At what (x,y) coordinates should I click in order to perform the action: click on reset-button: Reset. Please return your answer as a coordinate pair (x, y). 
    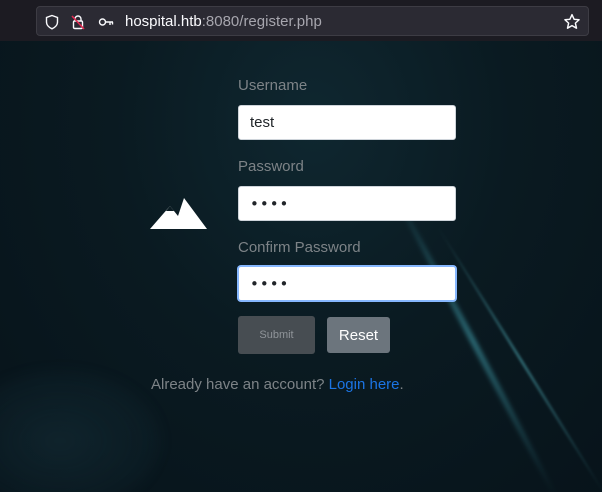
    Looking at the image, I should click on (358, 335).